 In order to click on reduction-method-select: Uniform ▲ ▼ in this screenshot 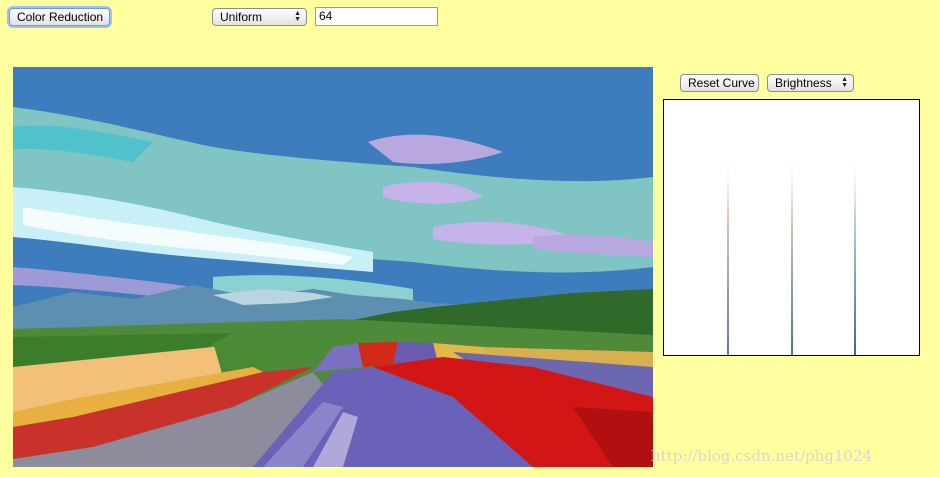, I will do `click(259, 17)`.